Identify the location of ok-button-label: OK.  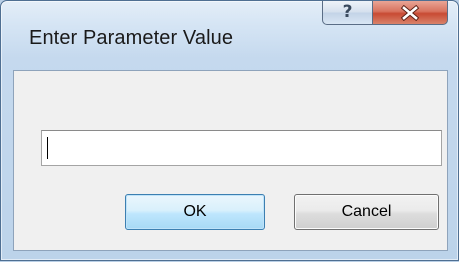
(195, 211).